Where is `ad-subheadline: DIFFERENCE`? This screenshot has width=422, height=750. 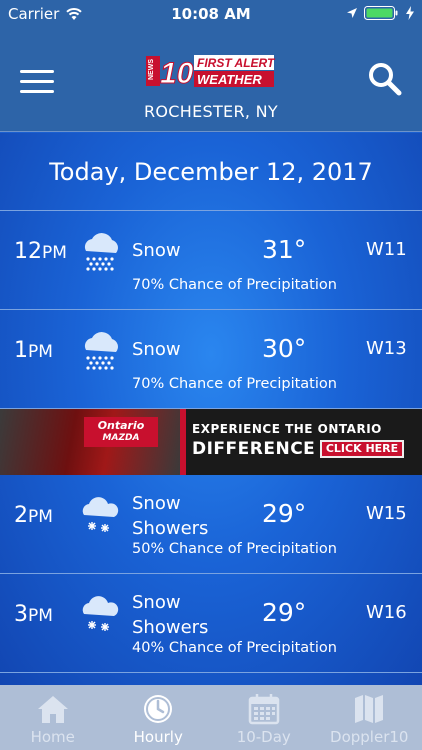 ad-subheadline: DIFFERENCE is located at coordinates (254, 449).